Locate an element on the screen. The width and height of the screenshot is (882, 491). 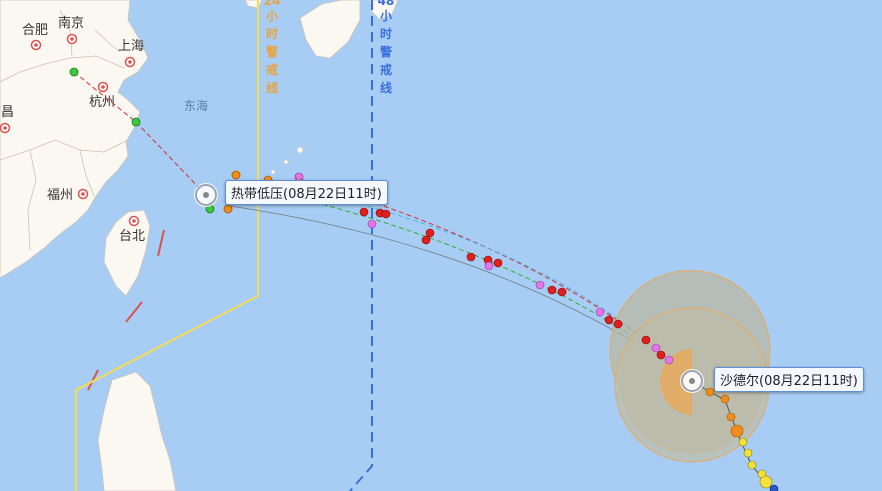
warning-label-48h: 48 小 时 警 戒 线 is located at coordinates (386, 47).